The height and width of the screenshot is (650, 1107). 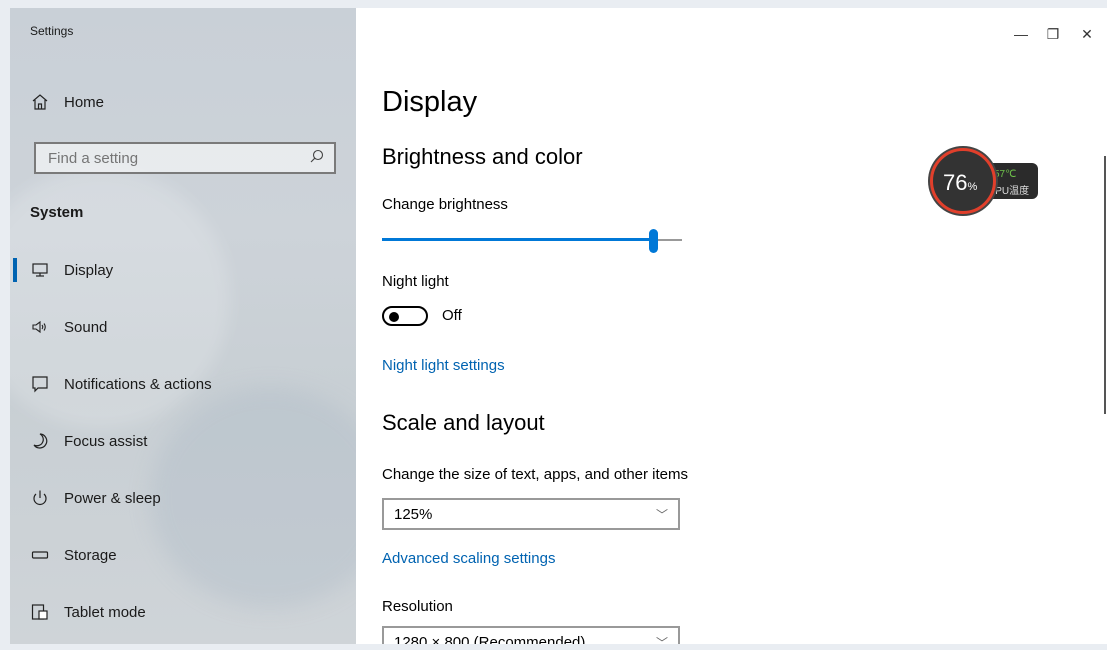 What do you see at coordinates (490, 639) in the screenshot?
I see `resolution-value: 1280 × 800 (Recommended)` at bounding box center [490, 639].